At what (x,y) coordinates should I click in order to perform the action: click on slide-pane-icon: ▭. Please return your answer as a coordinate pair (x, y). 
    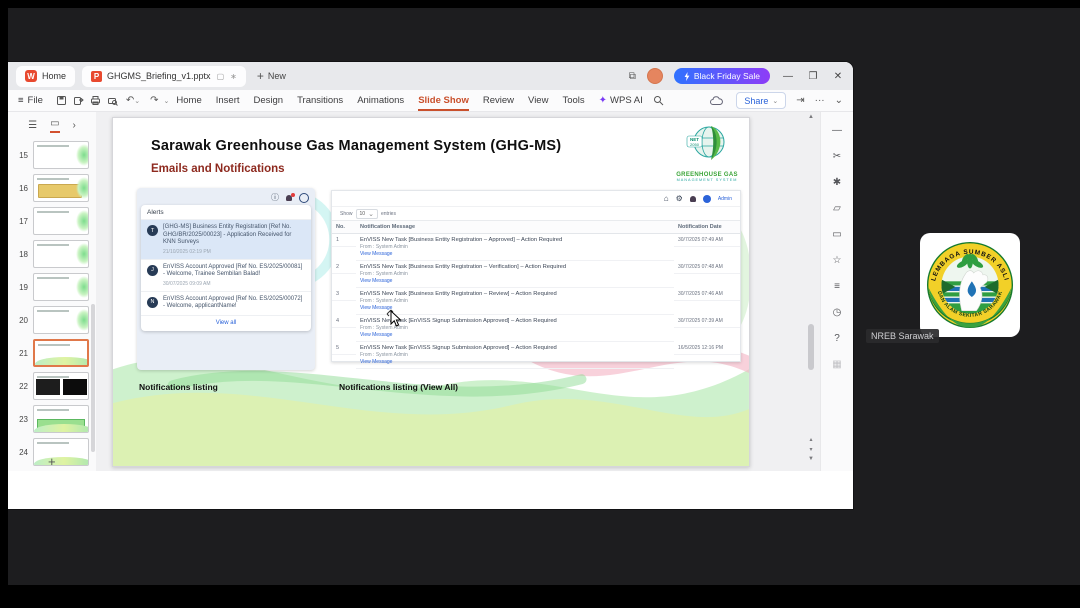
    Looking at the image, I should click on (55, 125).